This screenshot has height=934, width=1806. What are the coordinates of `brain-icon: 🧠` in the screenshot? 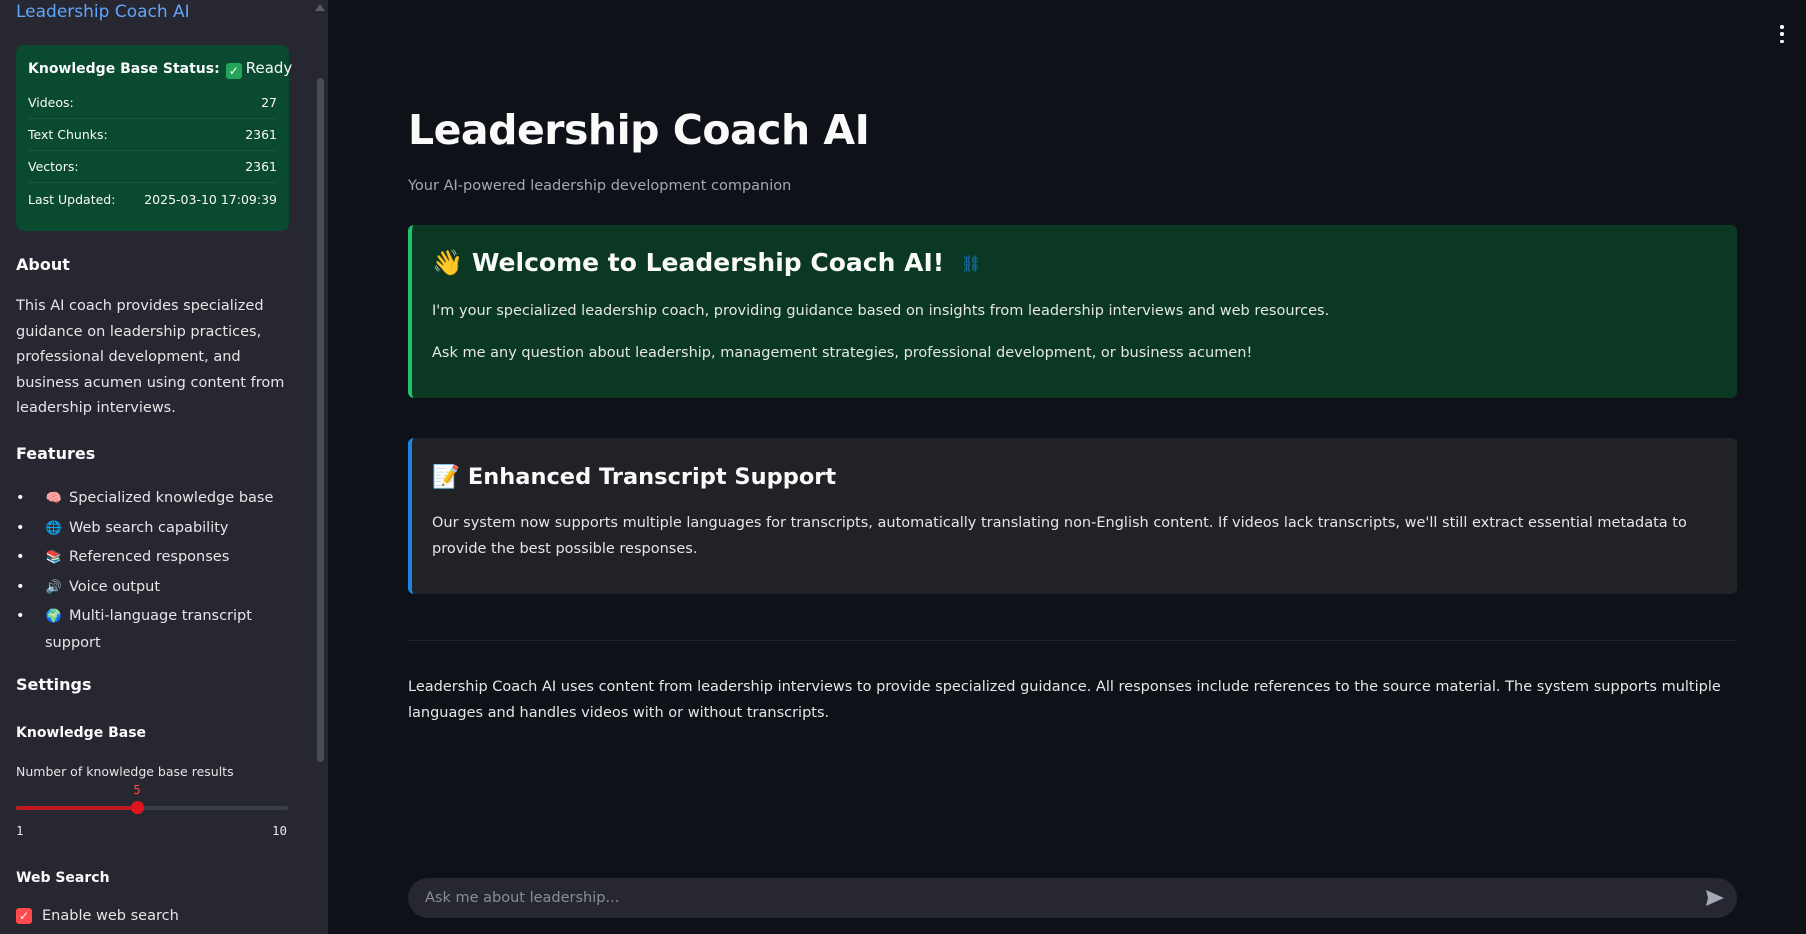 It's located at (54, 498).